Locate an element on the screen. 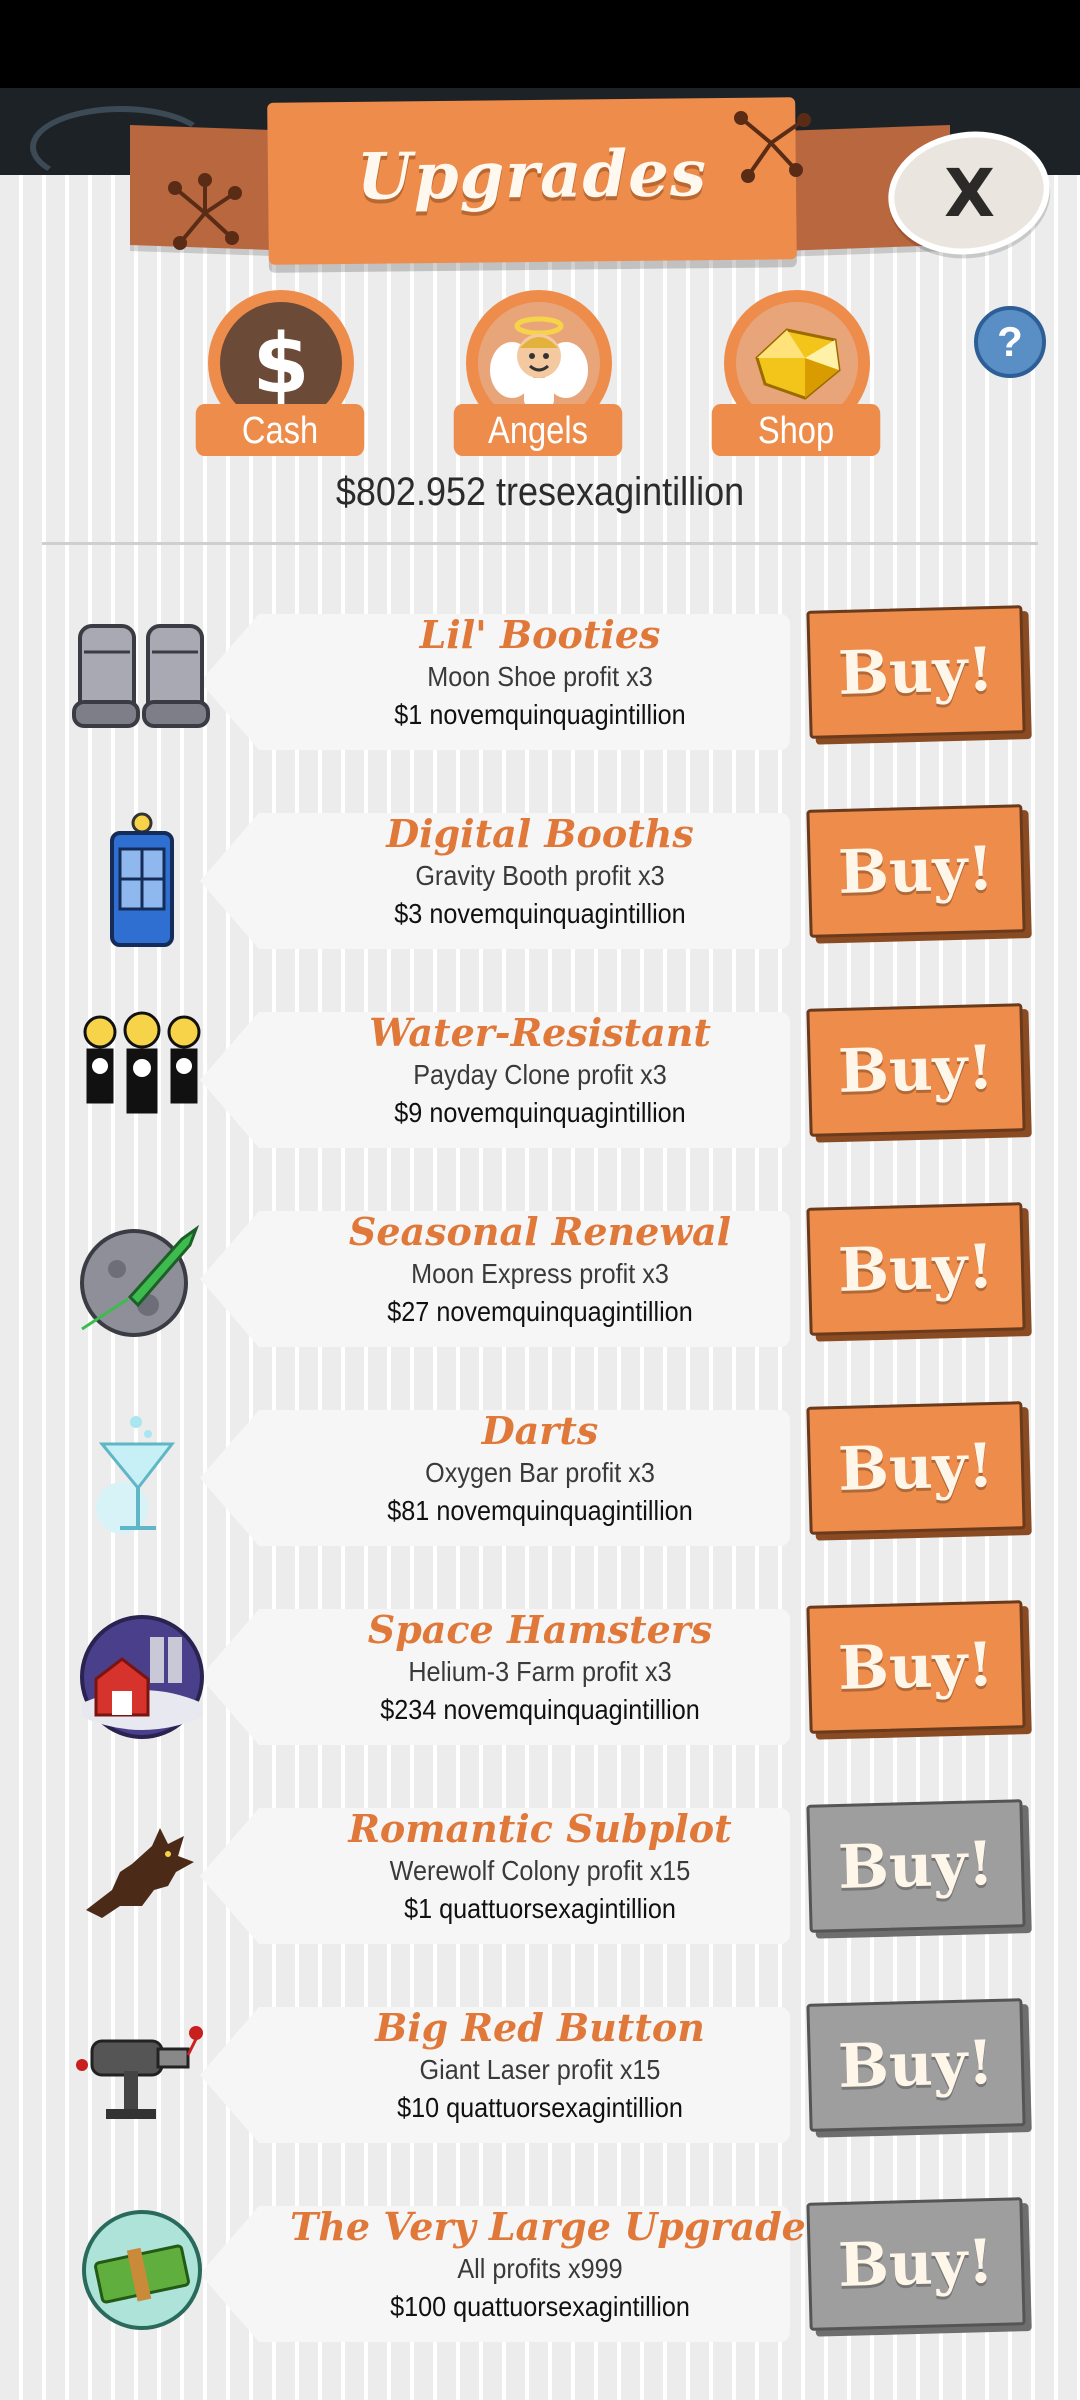  upgrade-cost: $1 quattuorsexagintillion is located at coordinates (540, 1908).